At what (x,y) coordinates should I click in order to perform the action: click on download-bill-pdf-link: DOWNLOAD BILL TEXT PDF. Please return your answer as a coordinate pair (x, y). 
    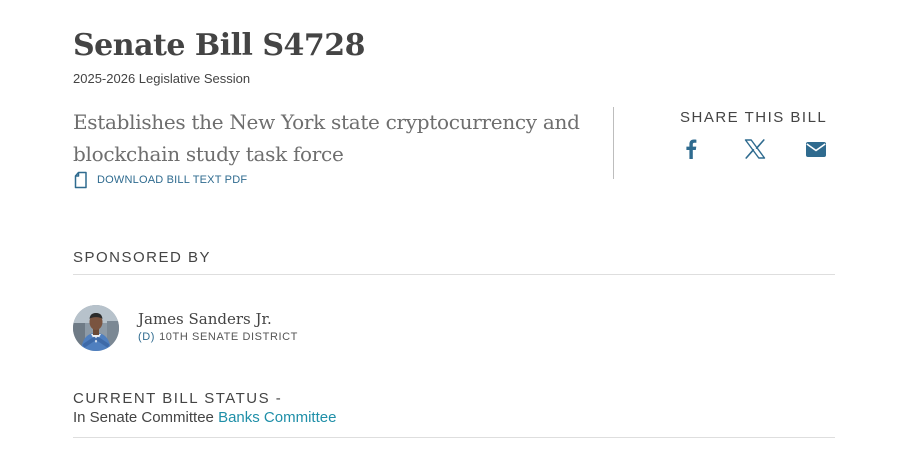
    Looking at the image, I should click on (160, 180).